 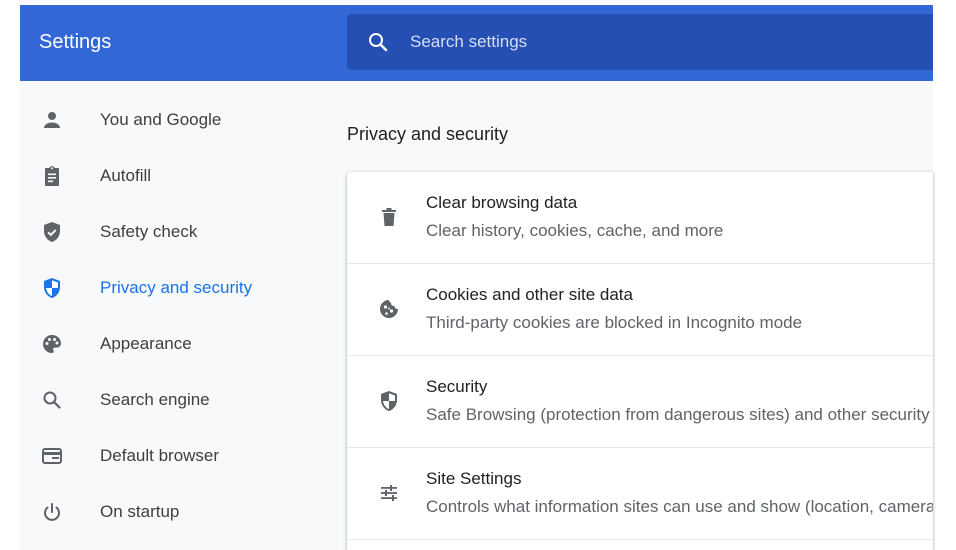 I want to click on cookie-icon, so click(x=389, y=309).